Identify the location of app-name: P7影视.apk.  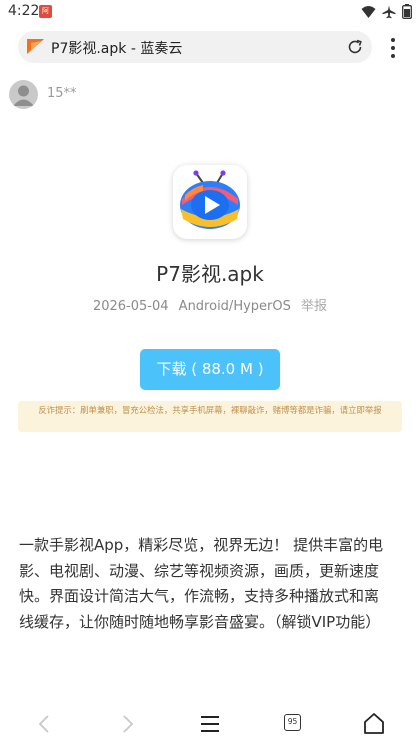
(210, 274).